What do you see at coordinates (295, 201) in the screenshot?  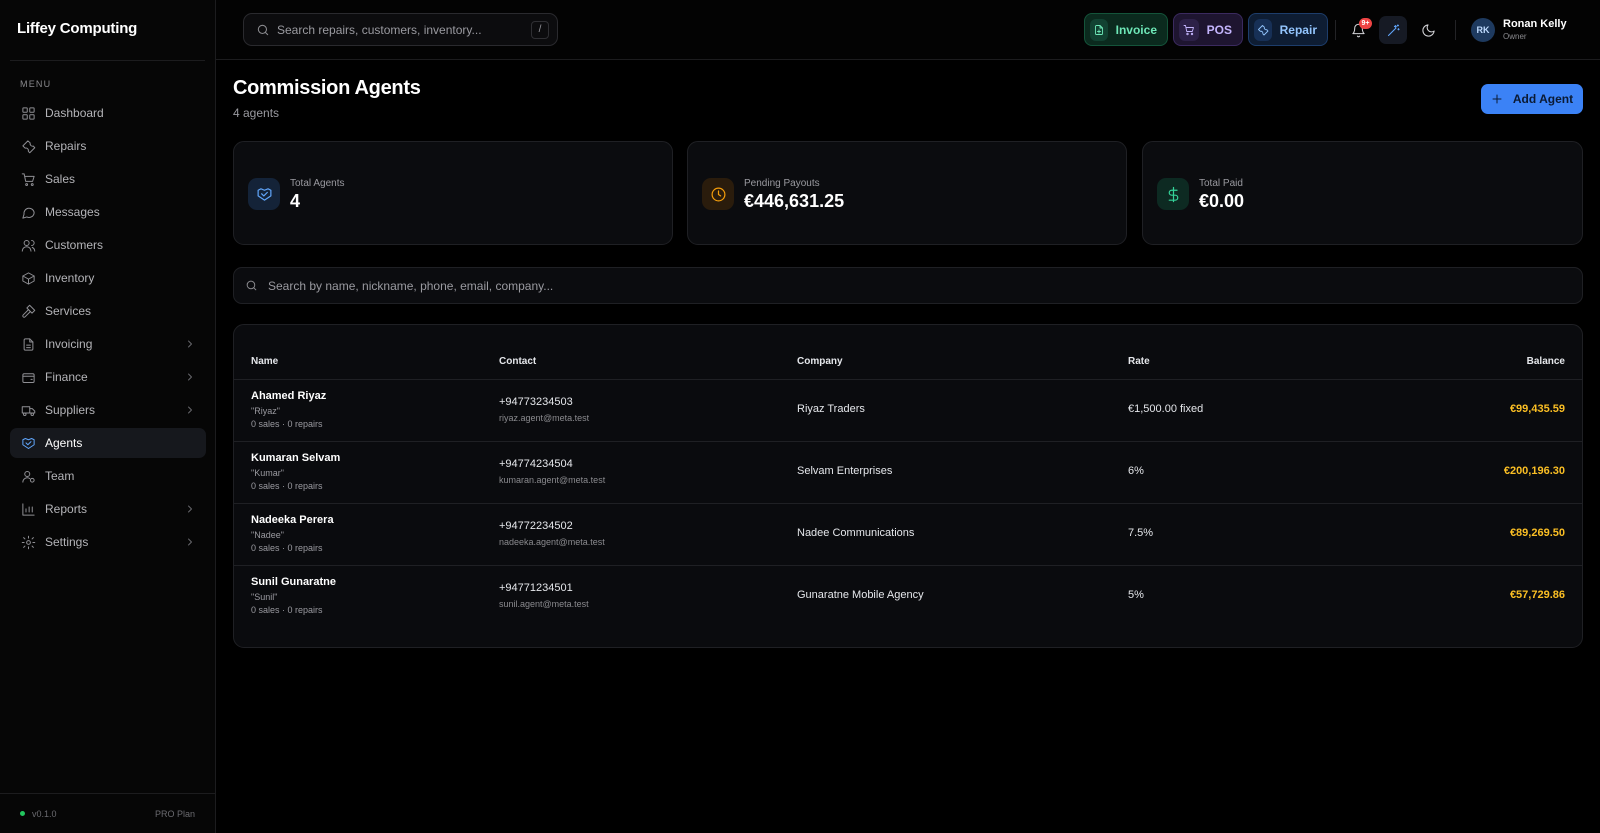 I see `stat-value: 4` at bounding box center [295, 201].